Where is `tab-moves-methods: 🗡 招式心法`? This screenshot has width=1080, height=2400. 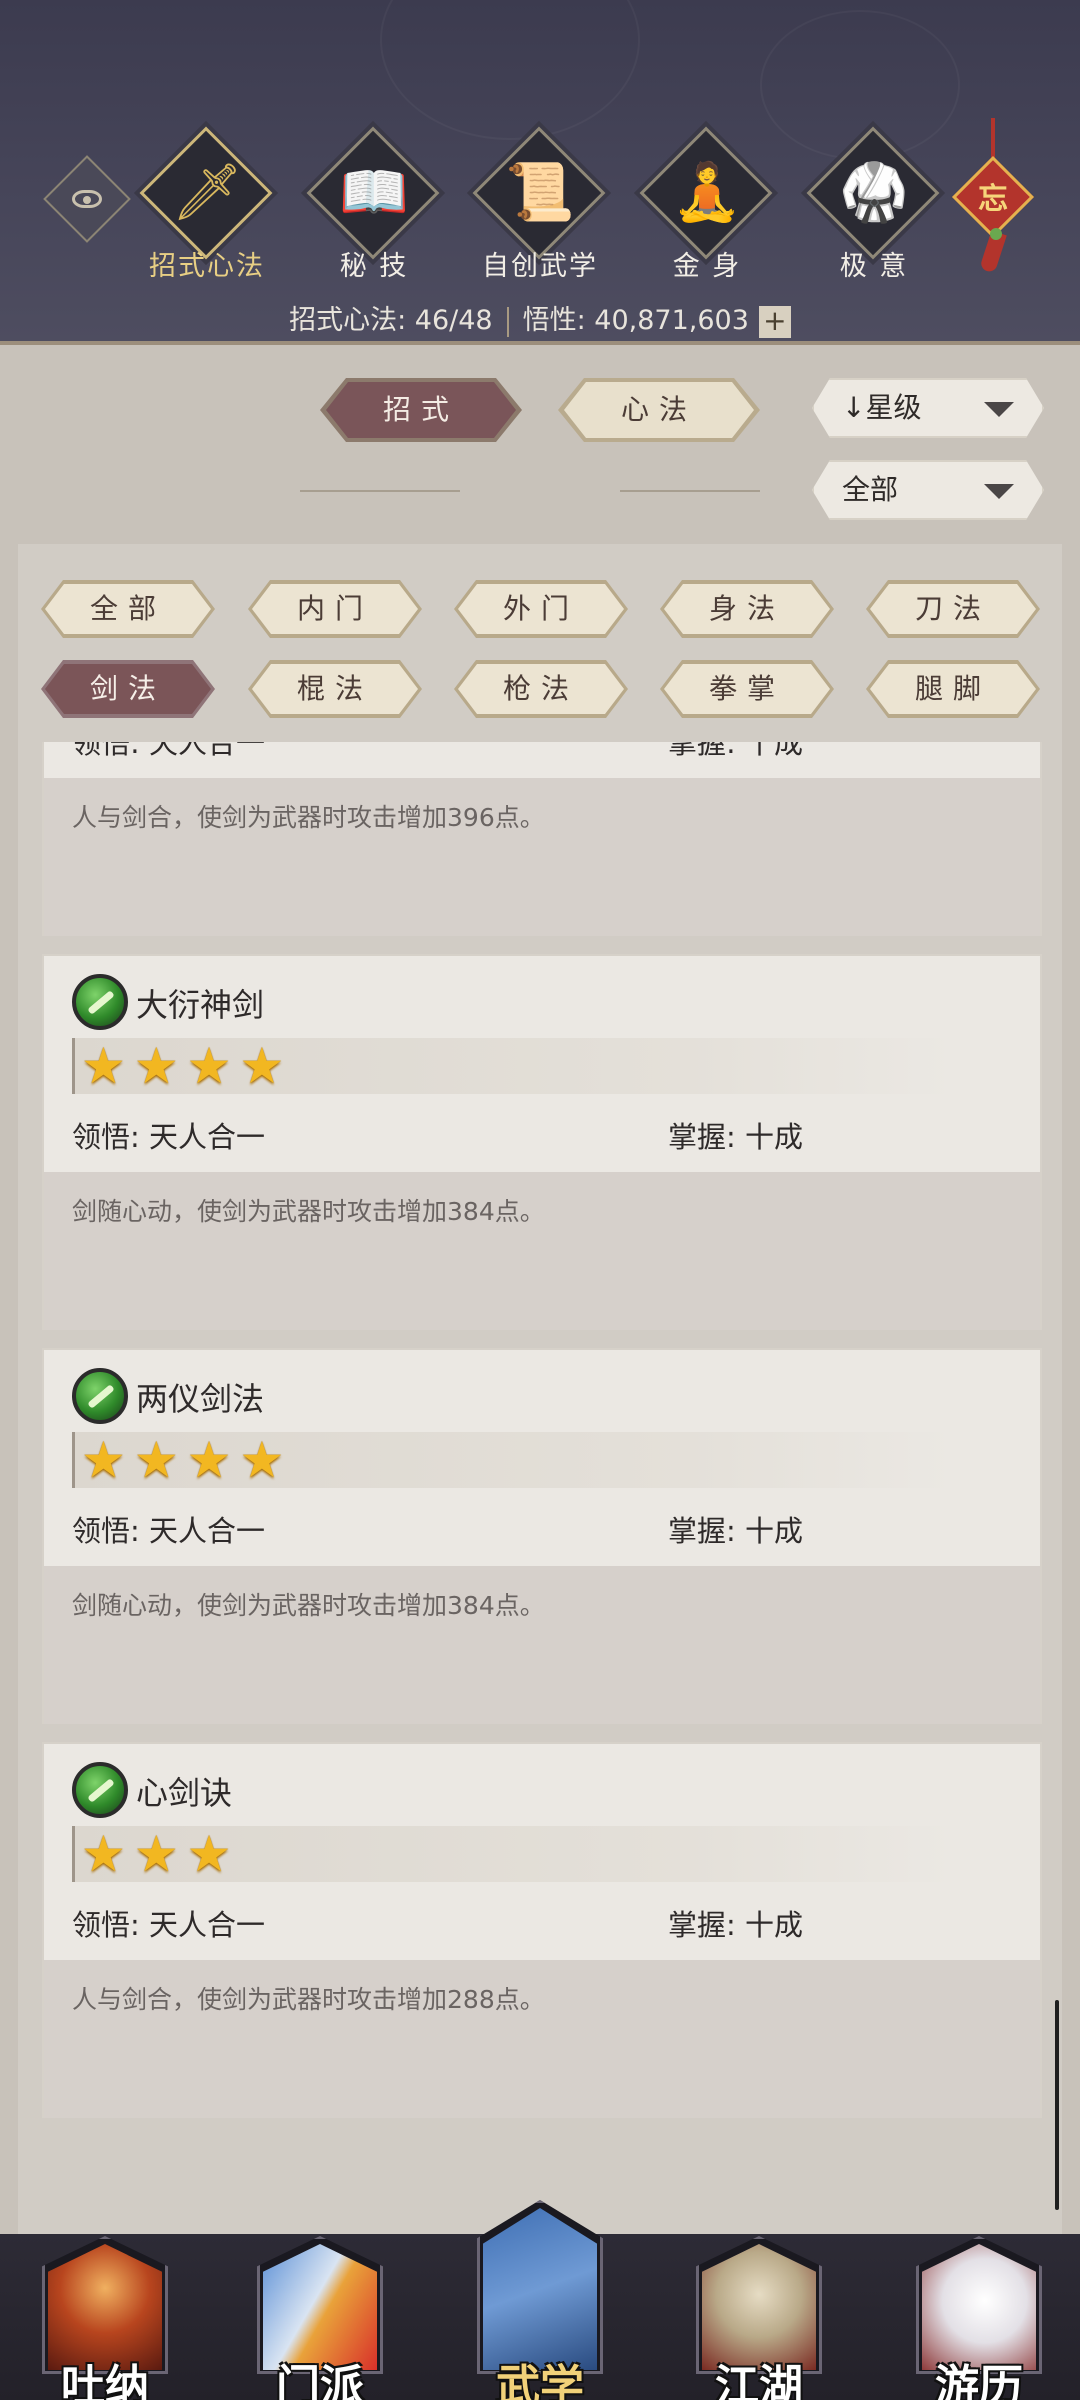
tab-moves-methods: 🗡 招式心法 is located at coordinates (207, 205).